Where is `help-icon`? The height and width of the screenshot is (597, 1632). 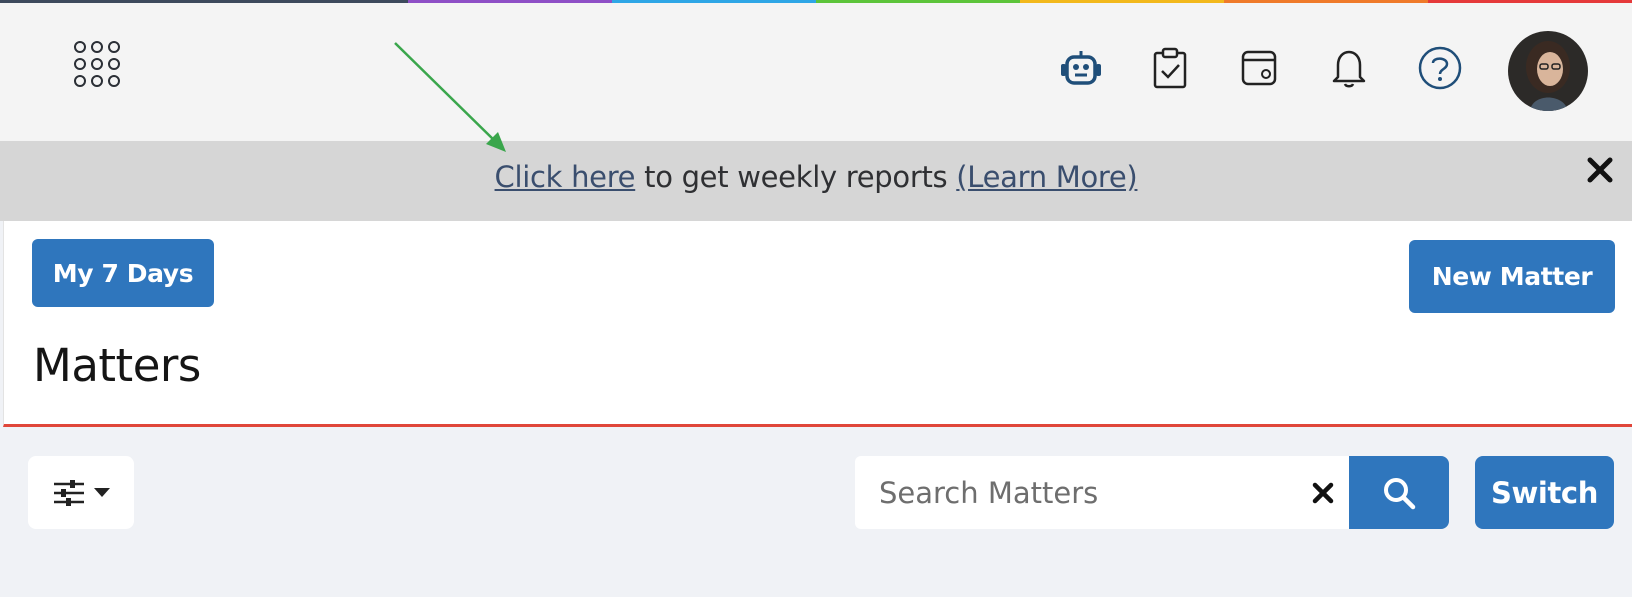 help-icon is located at coordinates (1440, 68).